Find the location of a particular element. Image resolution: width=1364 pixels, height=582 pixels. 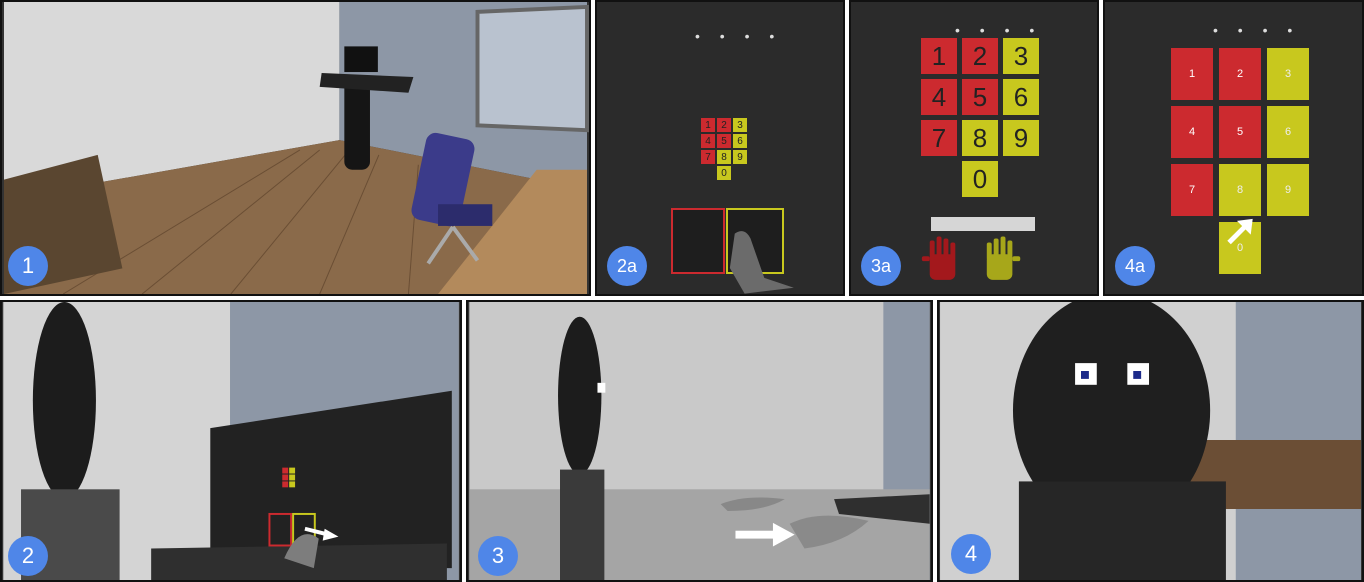

keypad-medium: 1 2 3 4 5 6 7 8 9 0 is located at coordinates (980, 117).